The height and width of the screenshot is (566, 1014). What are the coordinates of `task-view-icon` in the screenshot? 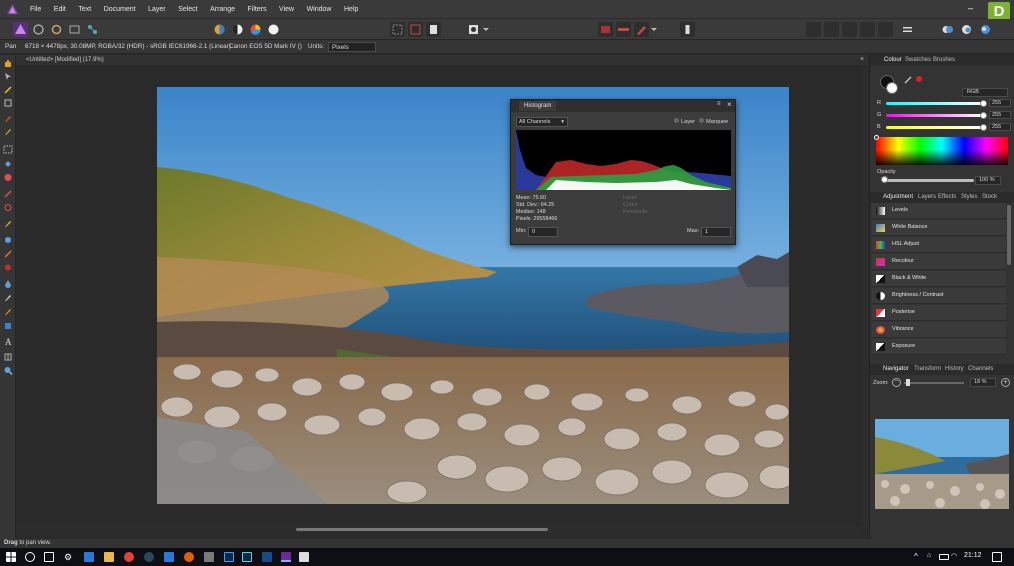 It's located at (49, 557).